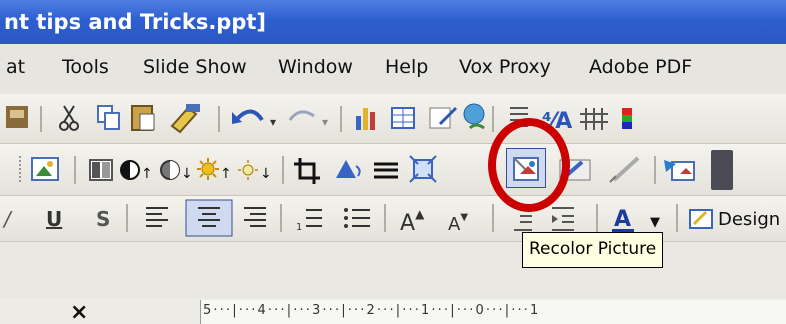 This screenshot has width=786, height=324. What do you see at coordinates (563, 219) in the screenshot?
I see `increase-indent-icon` at bounding box center [563, 219].